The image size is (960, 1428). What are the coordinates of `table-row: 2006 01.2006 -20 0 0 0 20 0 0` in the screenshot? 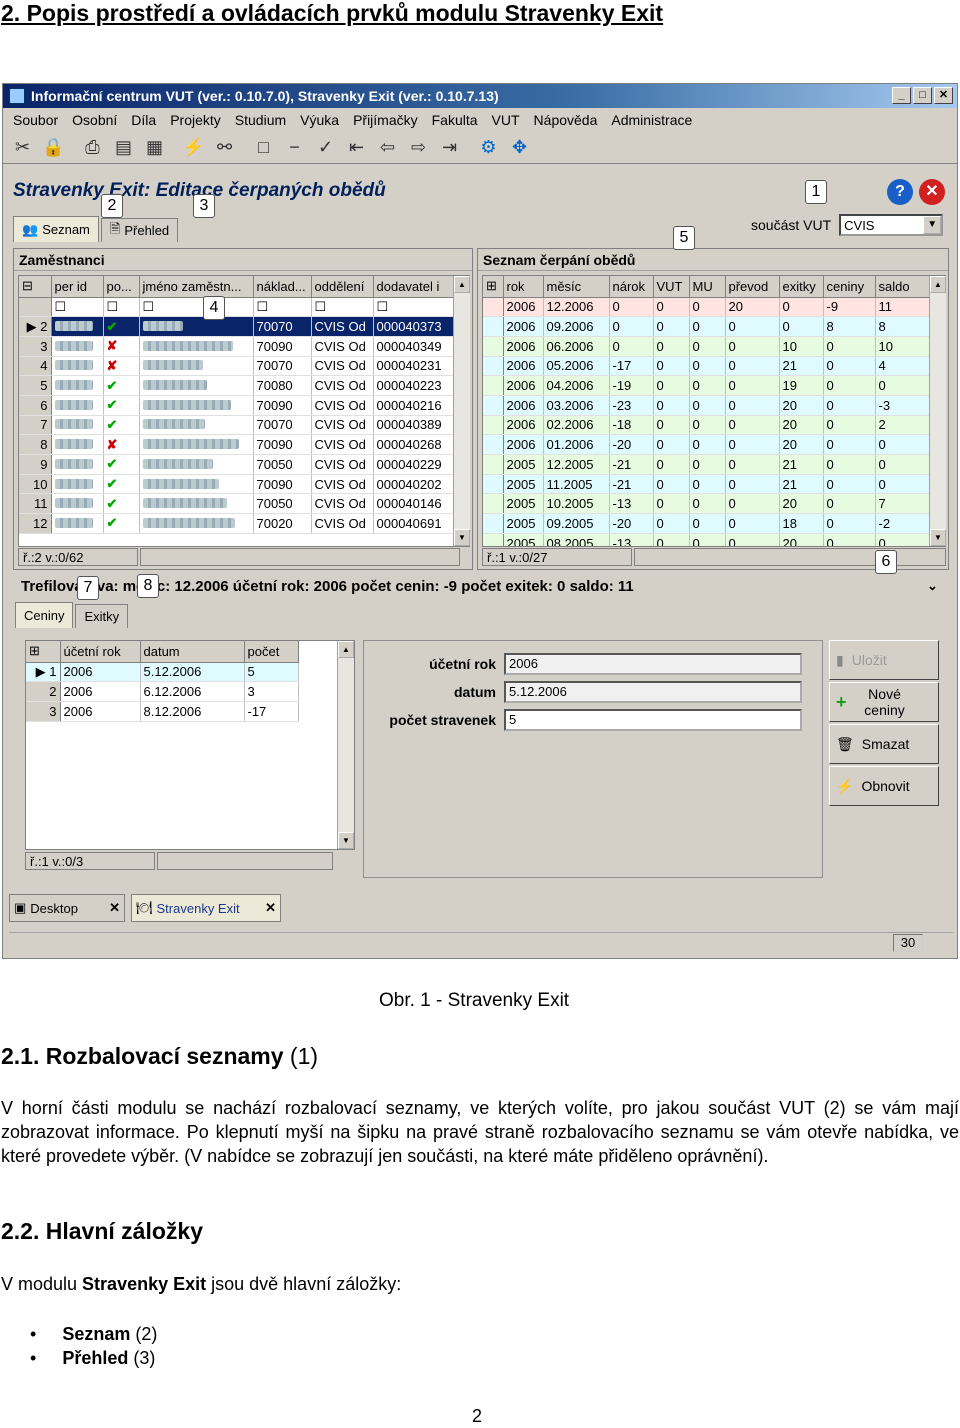 It's located at (706, 444).